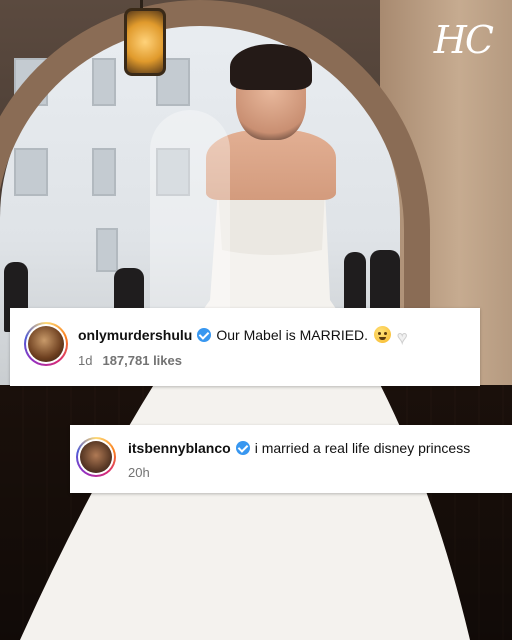 The height and width of the screenshot is (640, 512). I want to click on comment-meta: 20h, so click(139, 472).